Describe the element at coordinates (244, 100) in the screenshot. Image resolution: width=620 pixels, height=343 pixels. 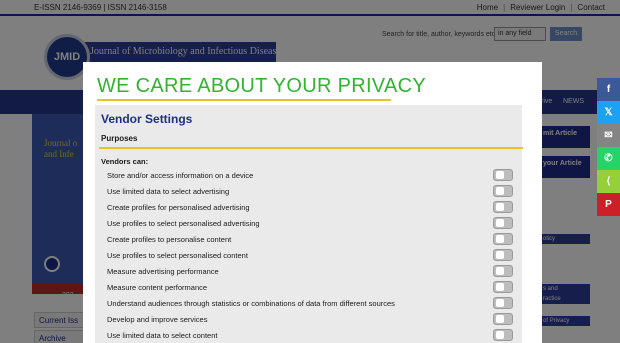
I see `title-divider` at that location.